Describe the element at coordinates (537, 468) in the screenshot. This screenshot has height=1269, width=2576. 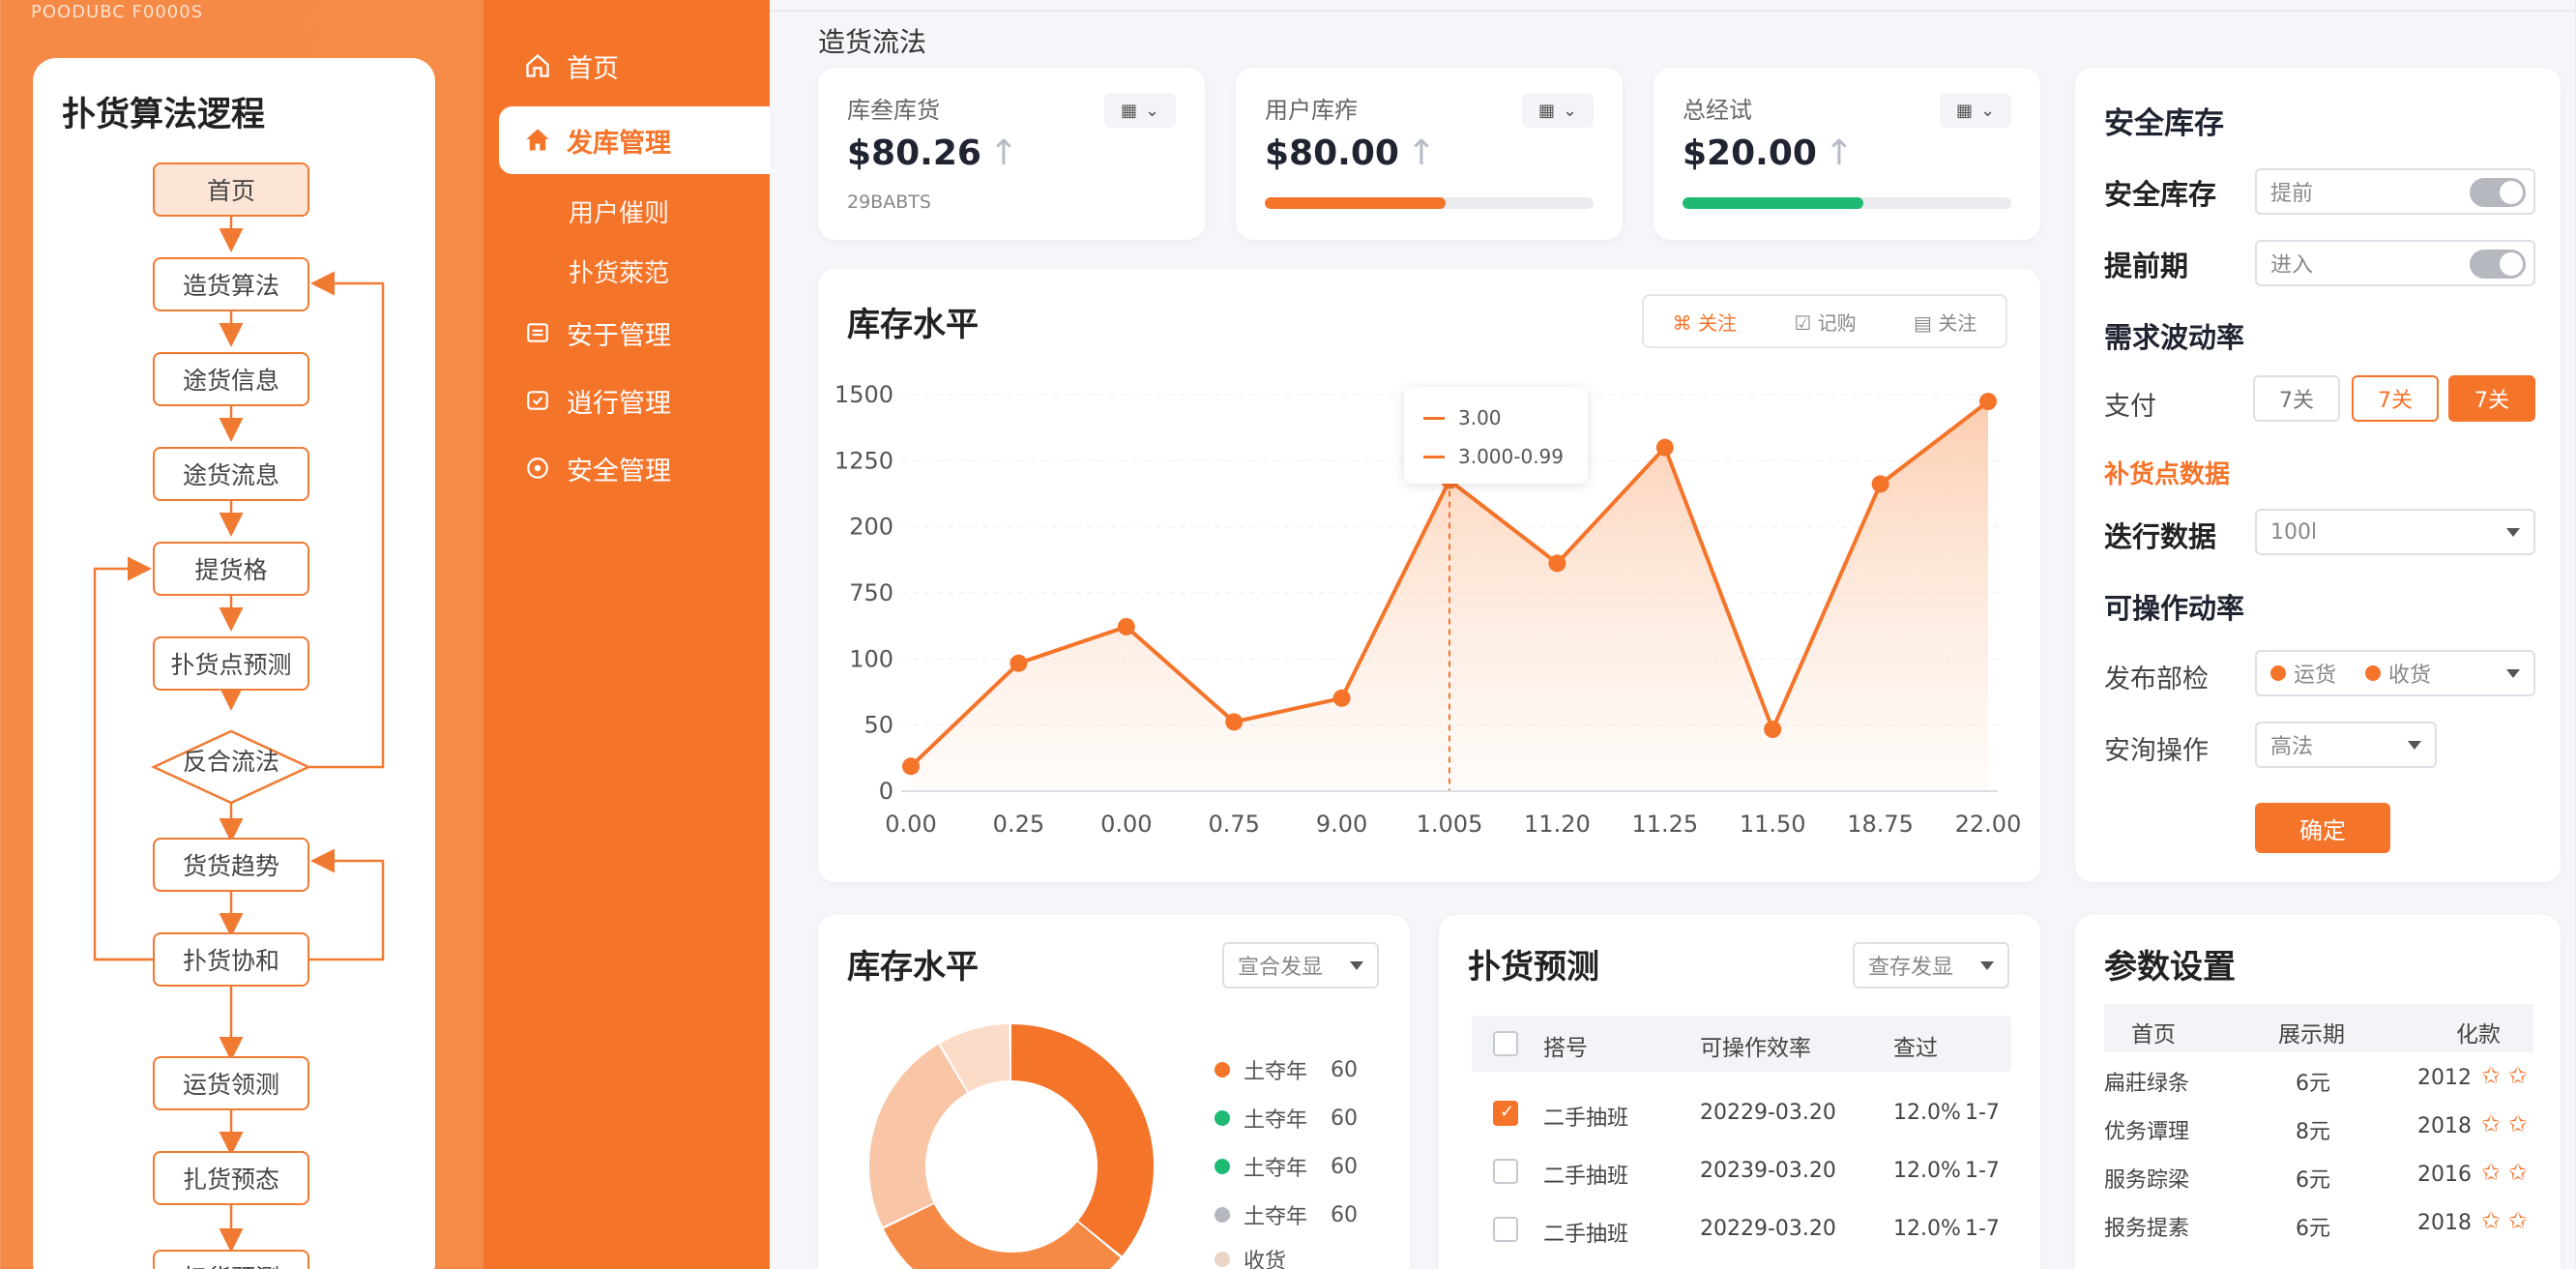
I see `shield-icon` at that location.